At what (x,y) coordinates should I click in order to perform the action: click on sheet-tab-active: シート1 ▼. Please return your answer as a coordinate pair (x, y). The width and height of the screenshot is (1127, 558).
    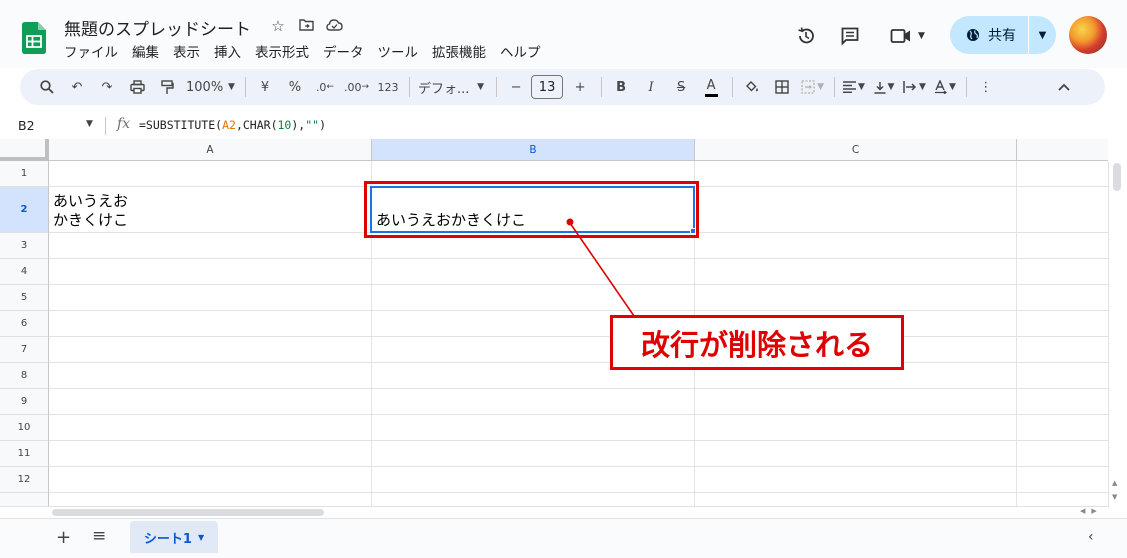
    Looking at the image, I should click on (174, 537).